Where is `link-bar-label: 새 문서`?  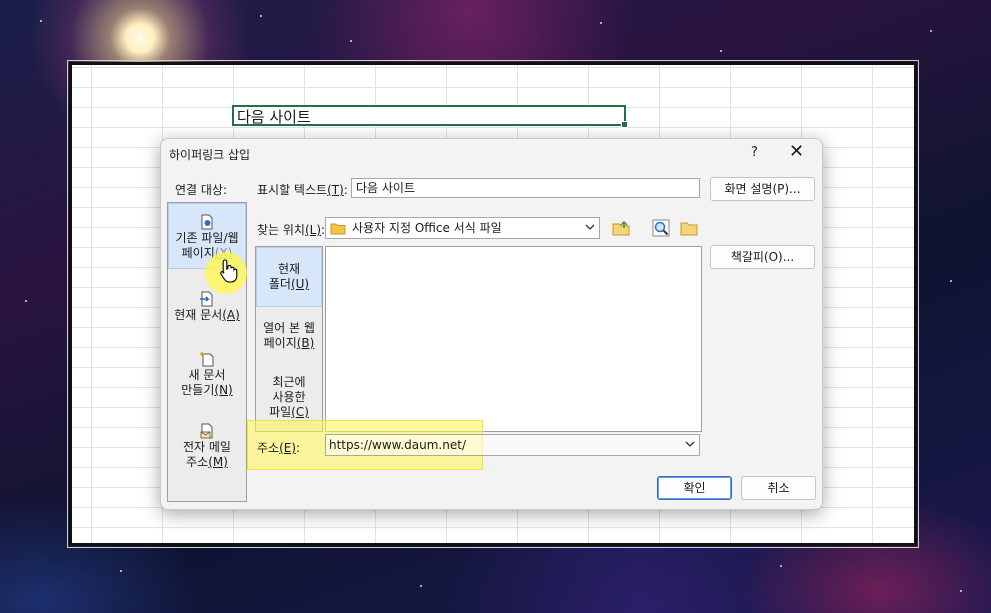 link-bar-label: 새 문서 is located at coordinates (207, 375).